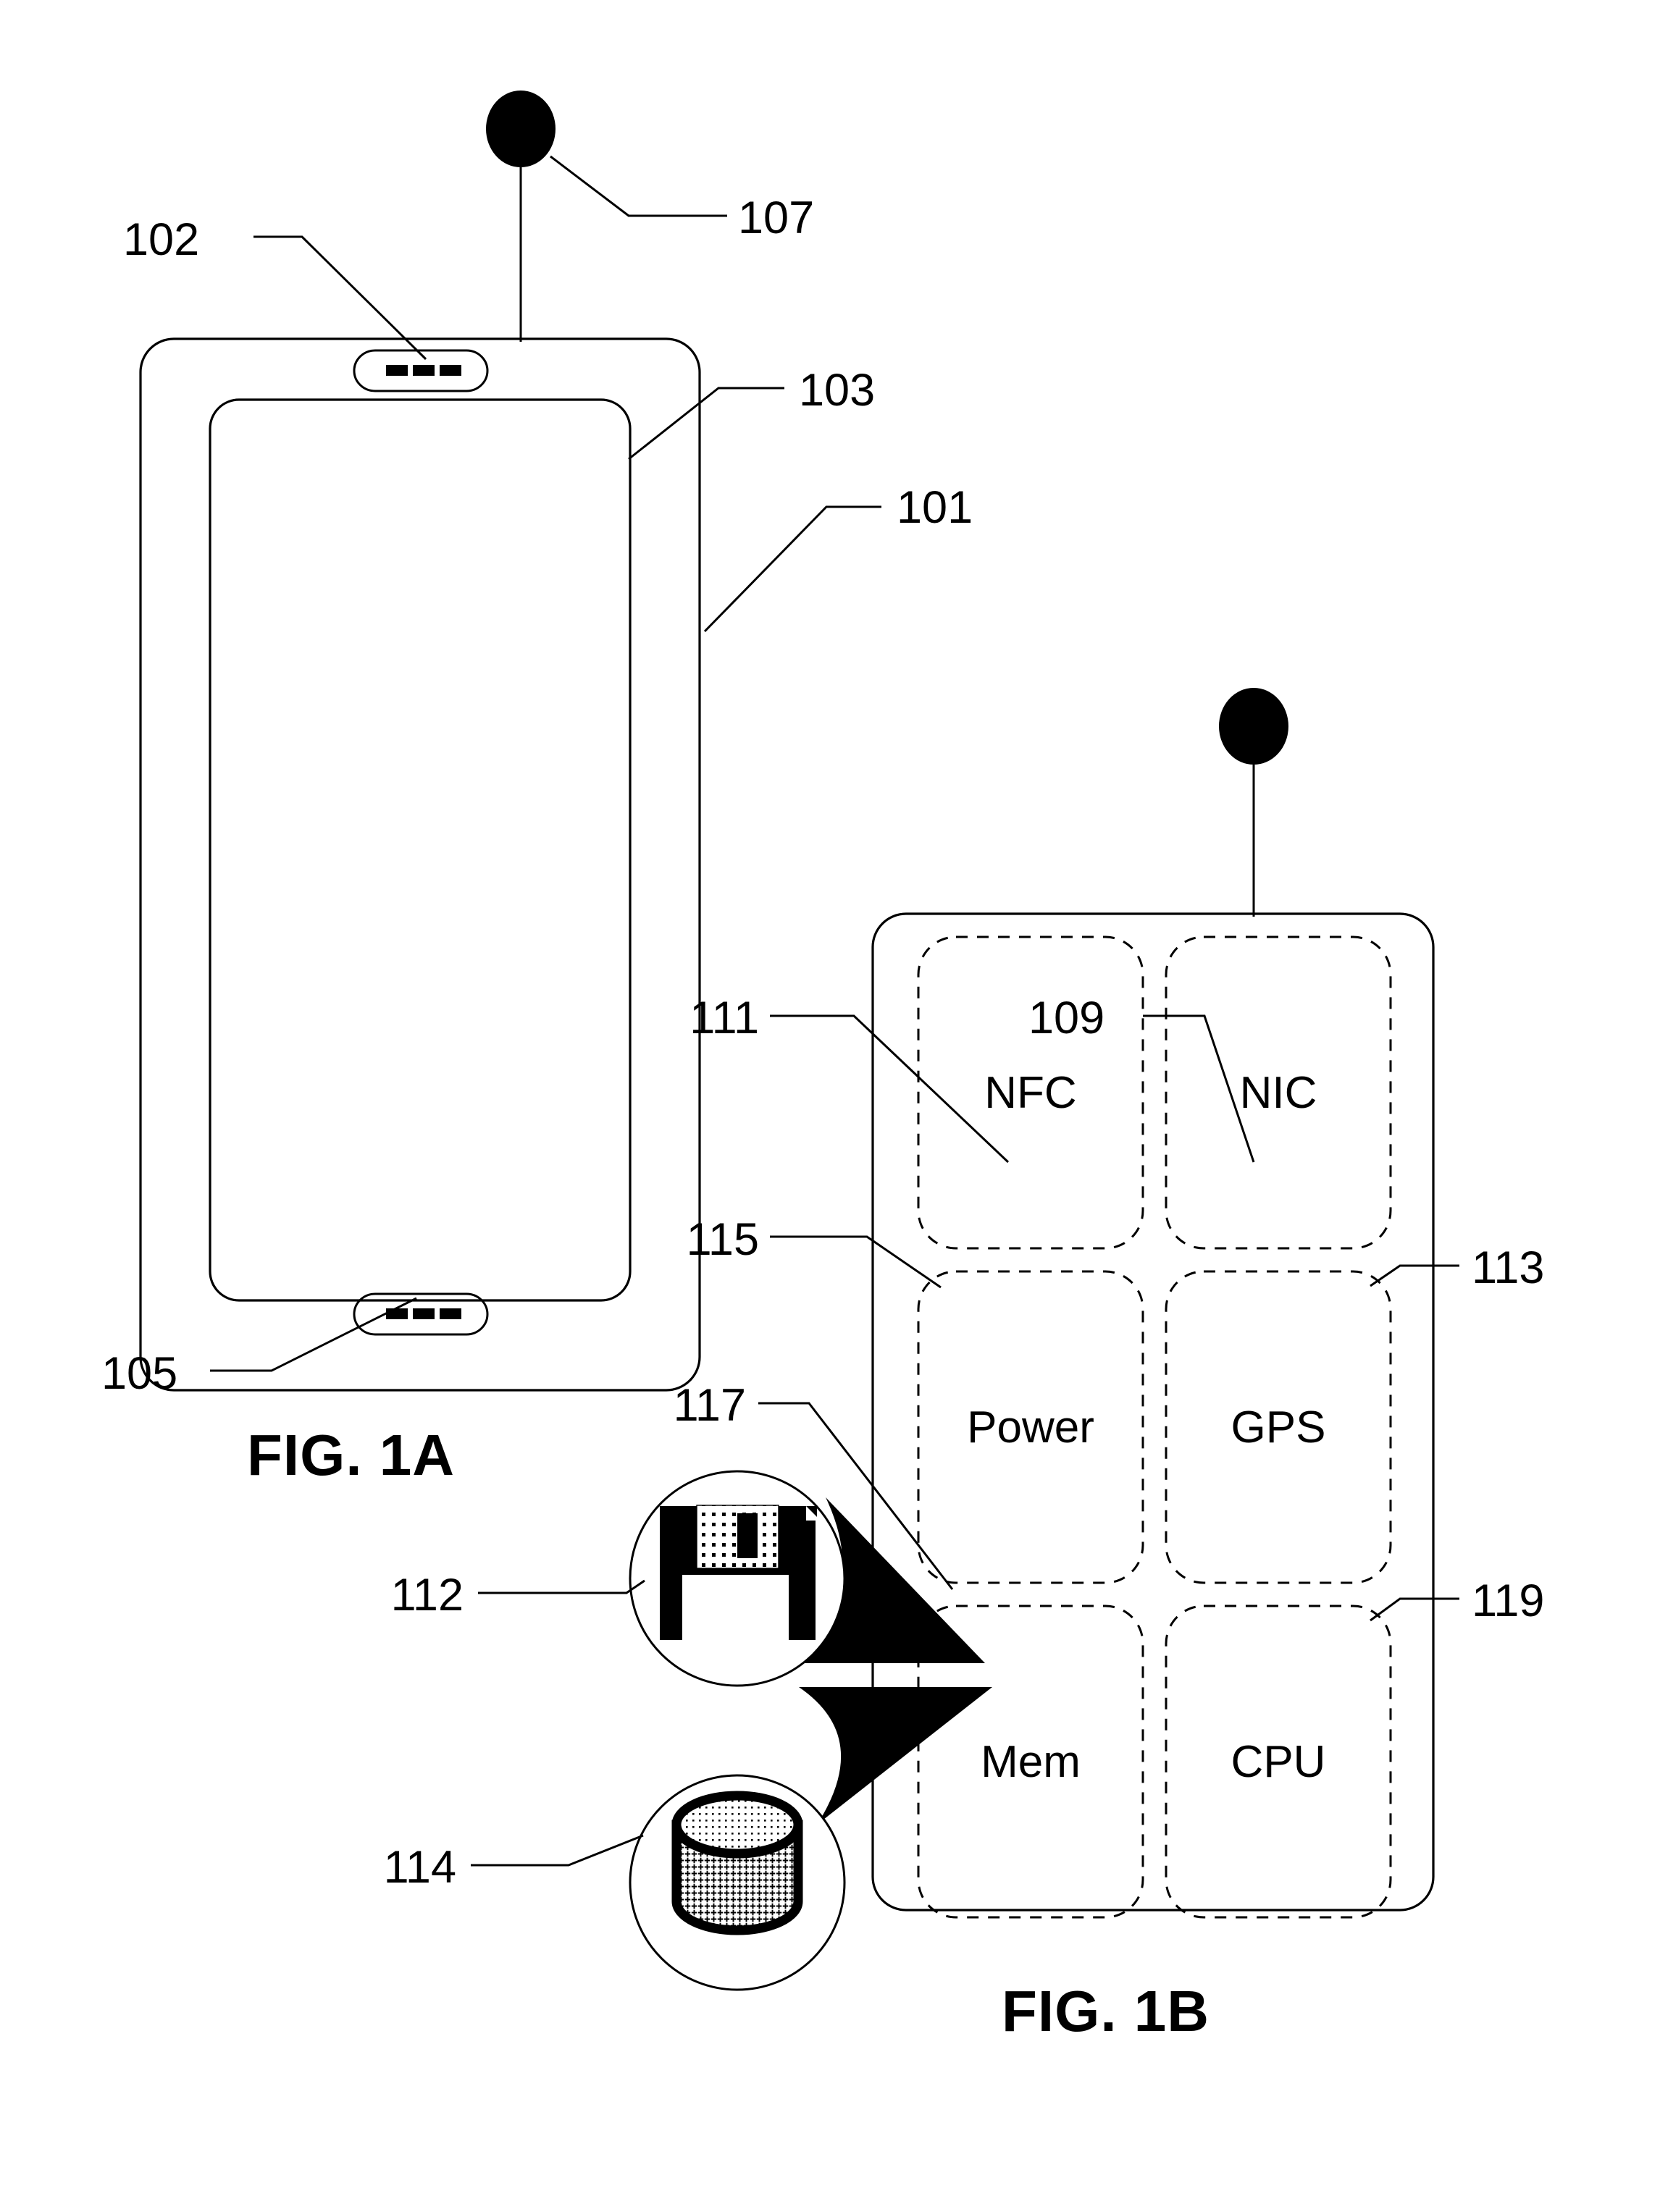 Image resolution: width=1660 pixels, height=2212 pixels. I want to click on ref-numeral-115: 115, so click(723, 1239).